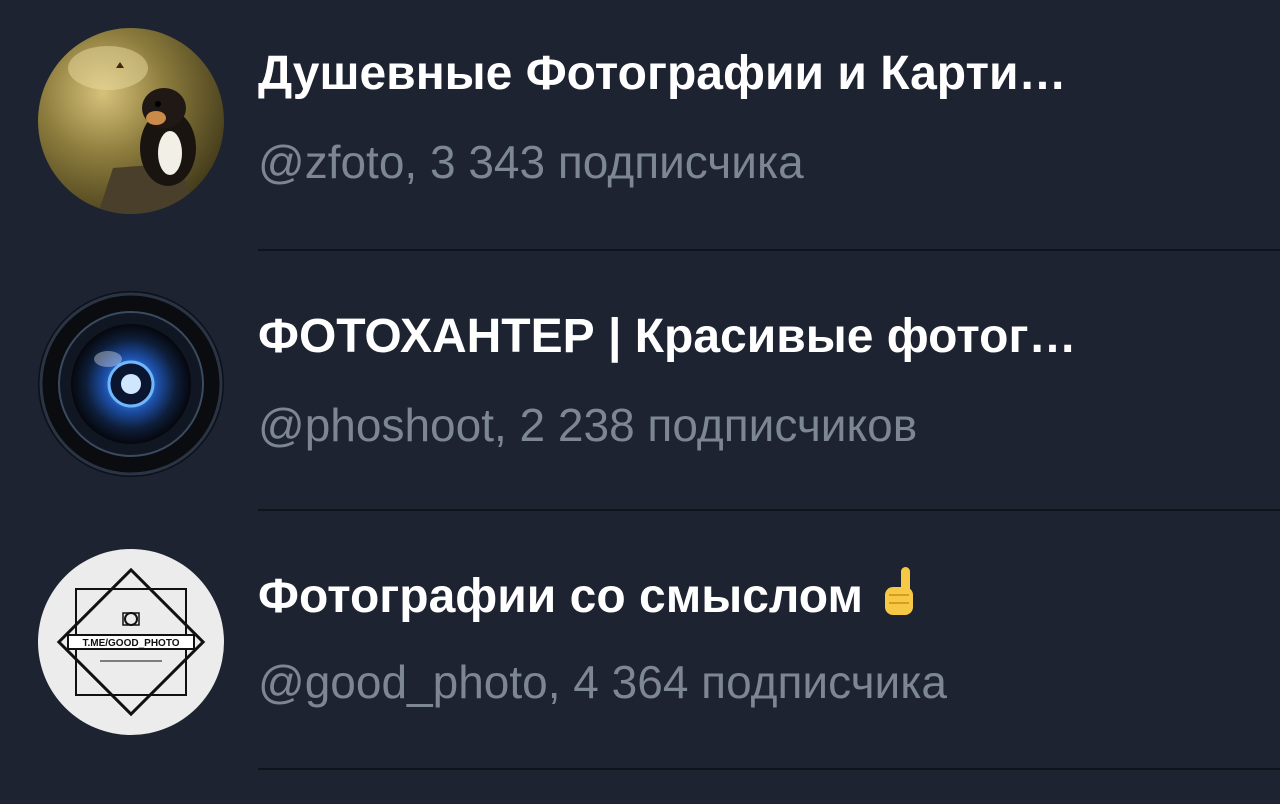  I want to click on camera-lens-icon, so click(131, 384).